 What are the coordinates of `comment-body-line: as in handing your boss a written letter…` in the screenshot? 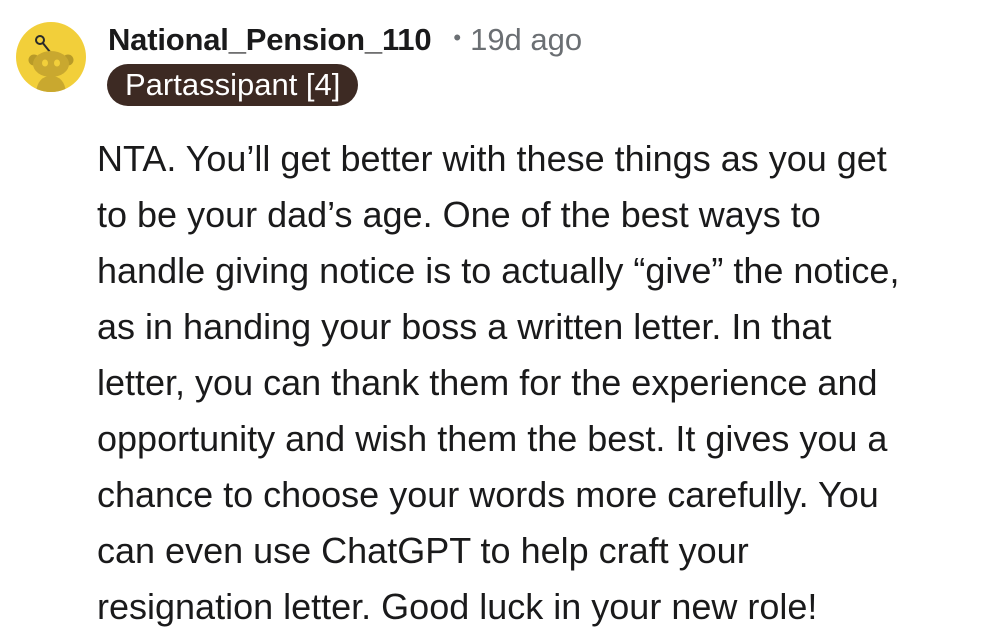 It's located at (464, 326).